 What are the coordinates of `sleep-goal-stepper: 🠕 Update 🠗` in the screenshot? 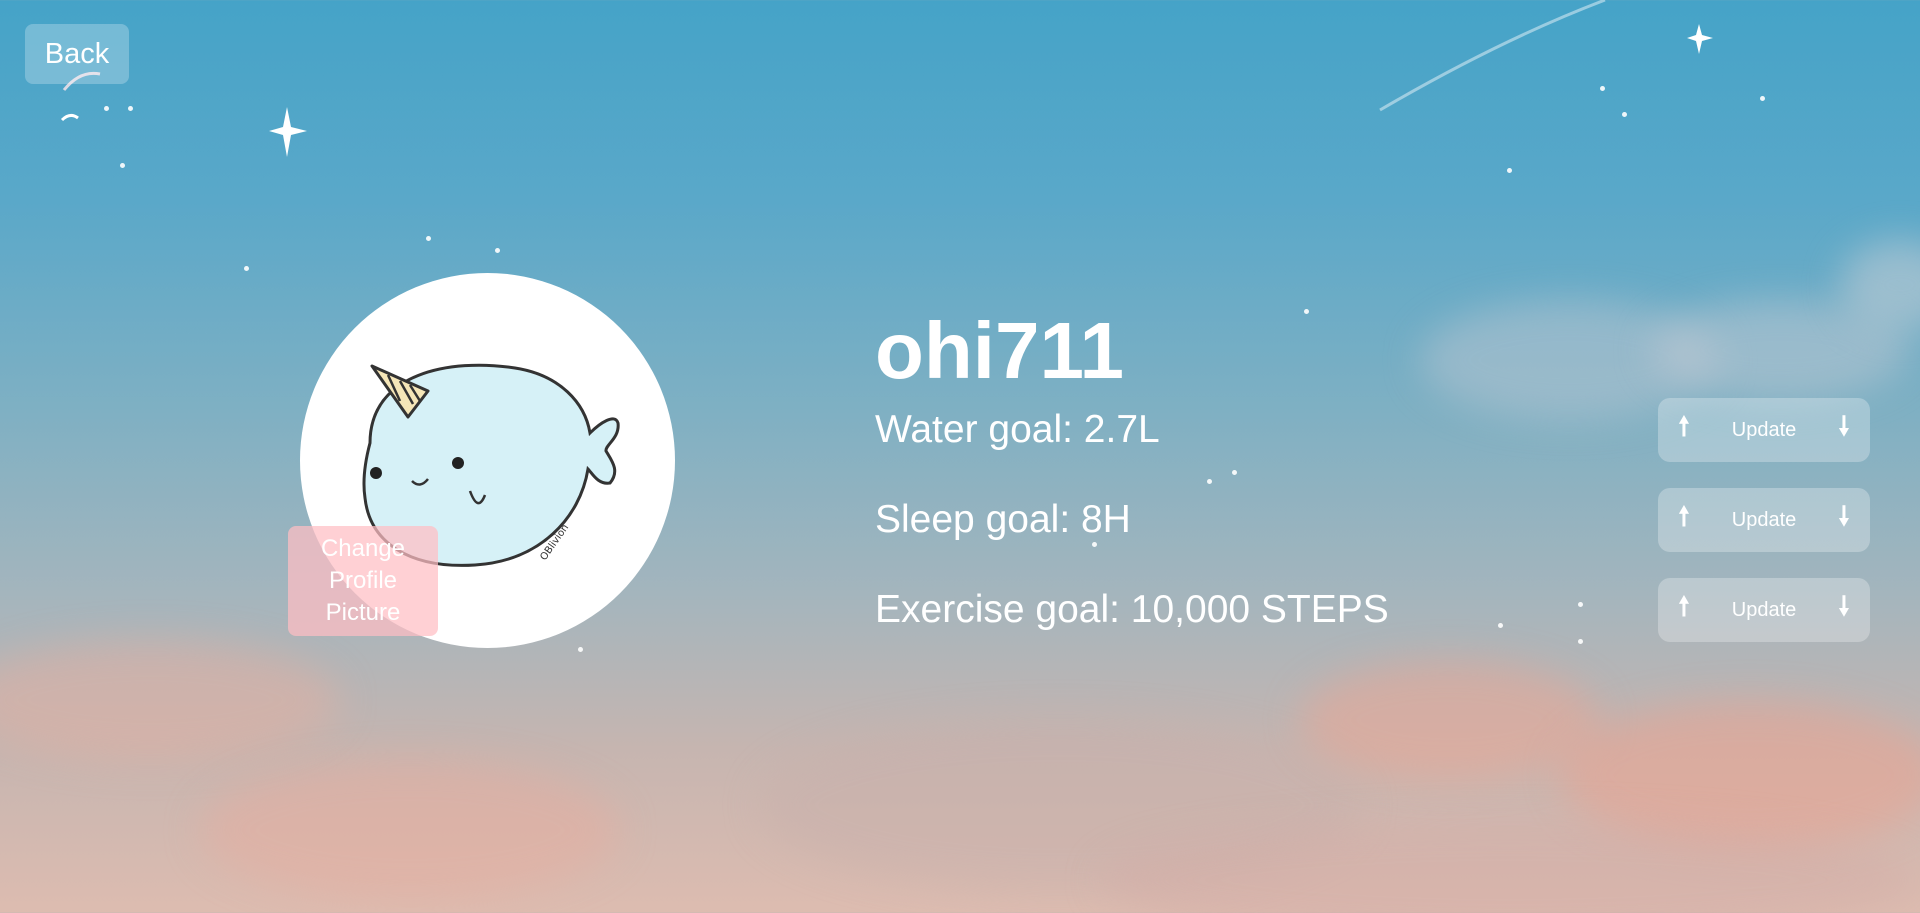 It's located at (1764, 520).